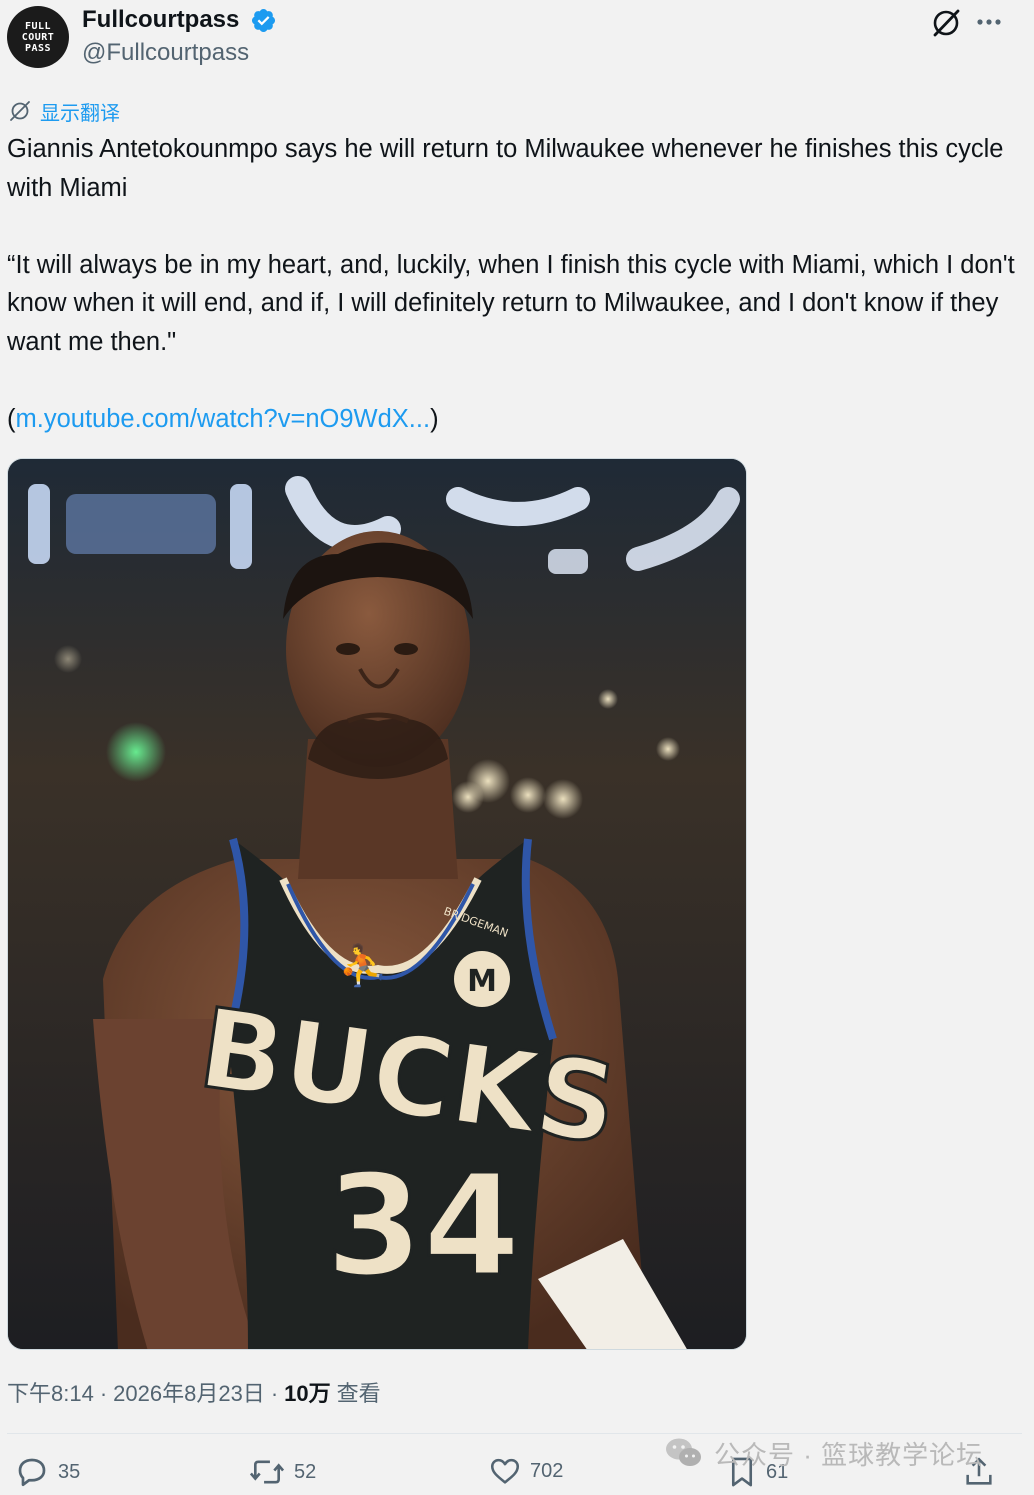 Image resolution: width=1034 pixels, height=1495 pixels. Describe the element at coordinates (50, 1392) in the screenshot. I see `tweet-time: 下午8:14` at that location.